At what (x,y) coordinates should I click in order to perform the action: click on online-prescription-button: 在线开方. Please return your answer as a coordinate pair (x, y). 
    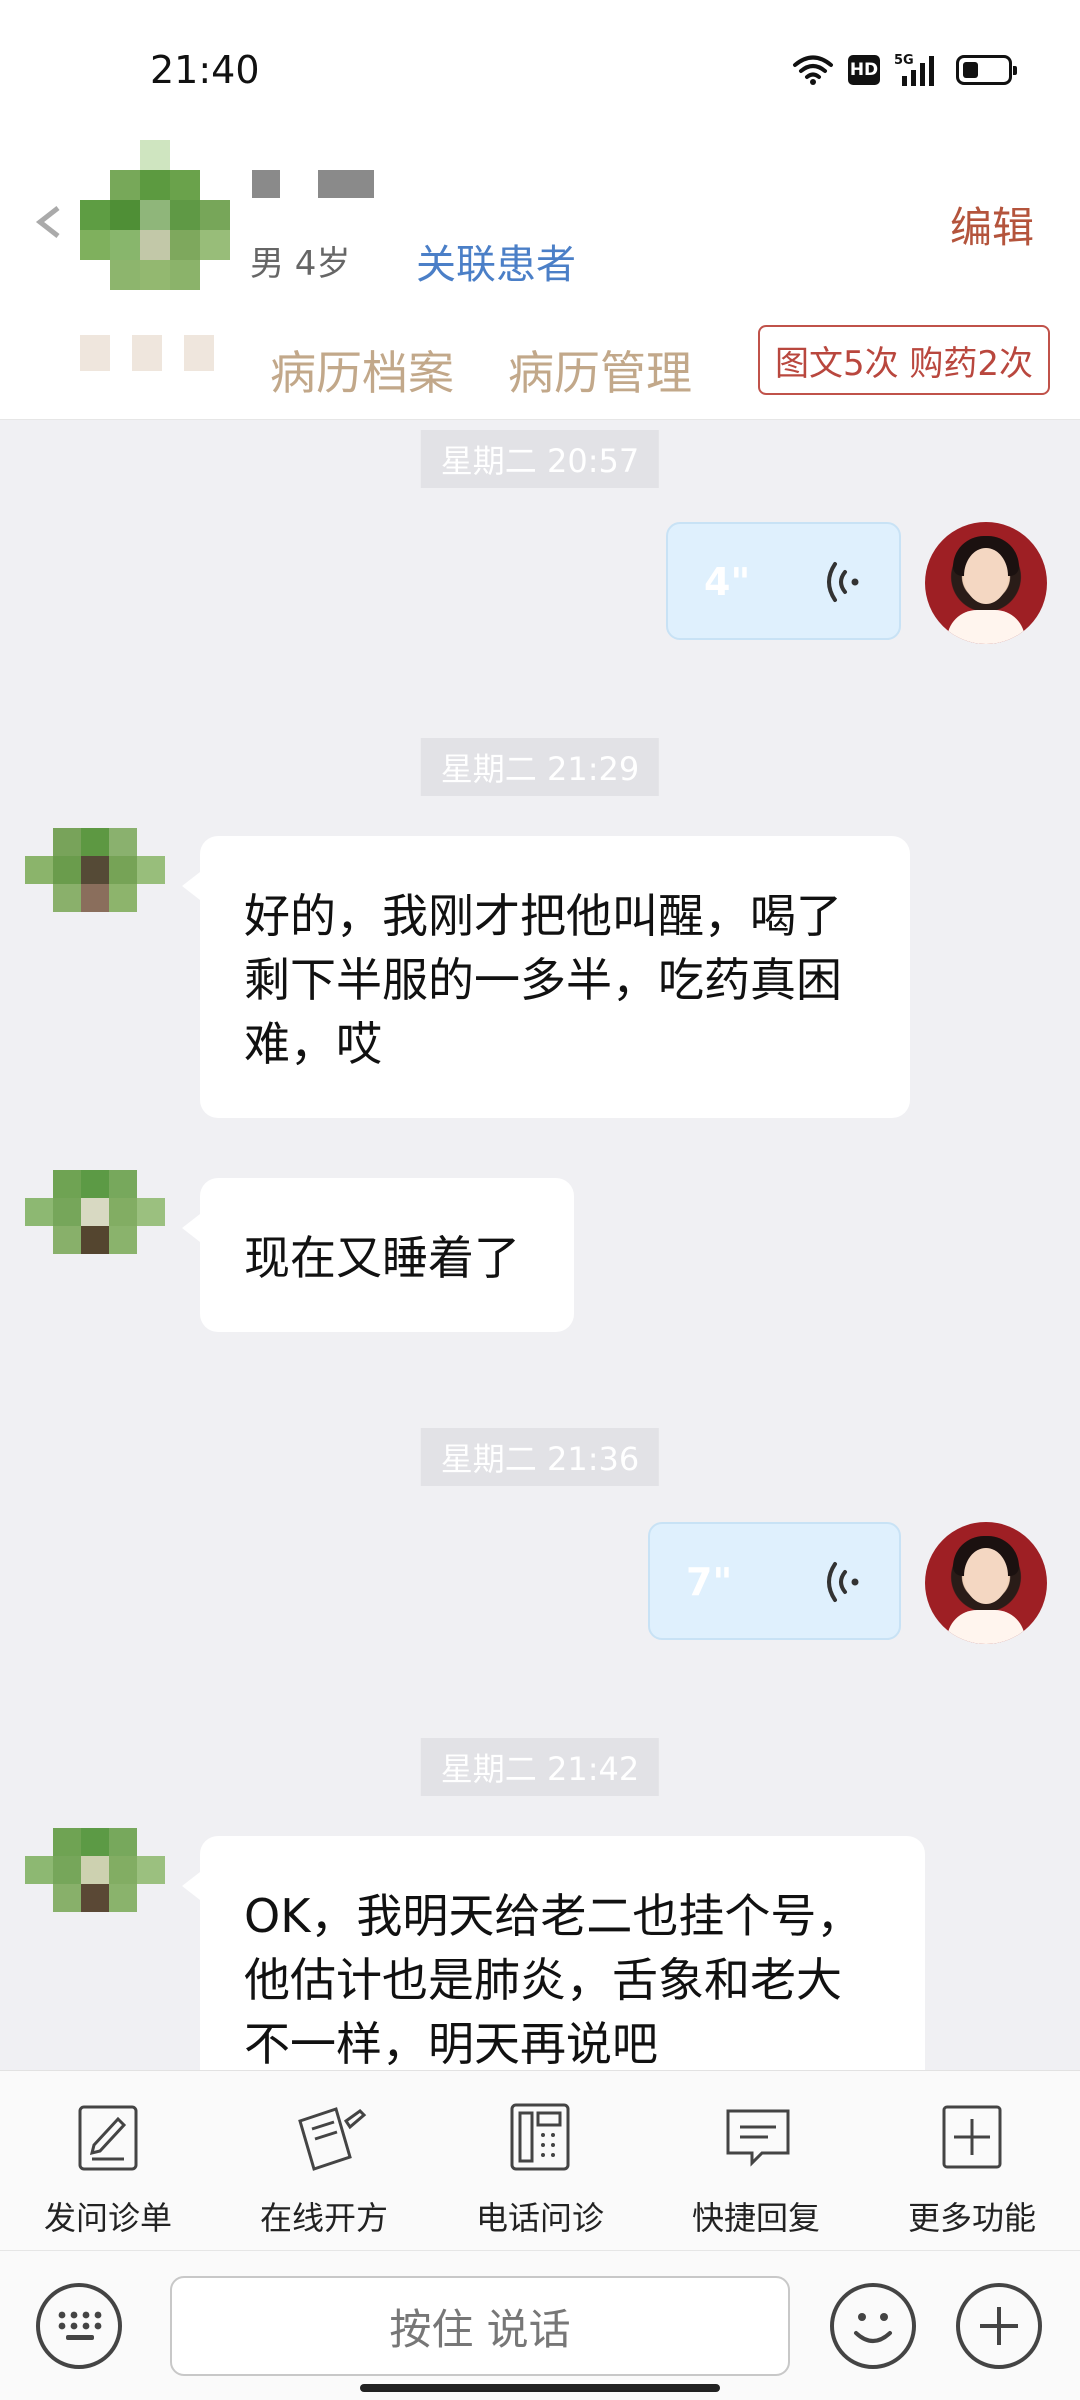
    Looking at the image, I should click on (324, 2171).